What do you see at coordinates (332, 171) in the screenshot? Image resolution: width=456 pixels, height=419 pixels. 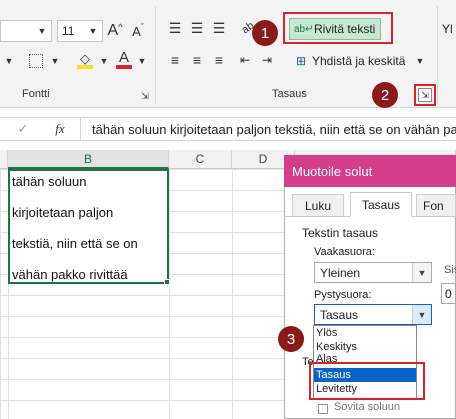 I see `dialog-title: Muotoile solut` at bounding box center [332, 171].